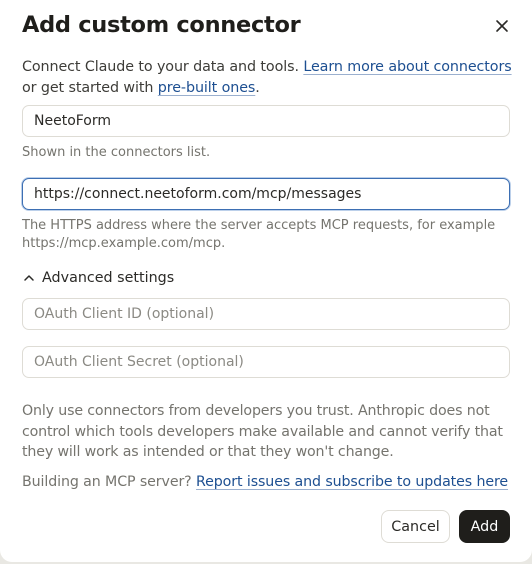 The image size is (532, 564). Describe the element at coordinates (161, 25) in the screenshot. I see `dialog-title: Add custom connector` at that location.